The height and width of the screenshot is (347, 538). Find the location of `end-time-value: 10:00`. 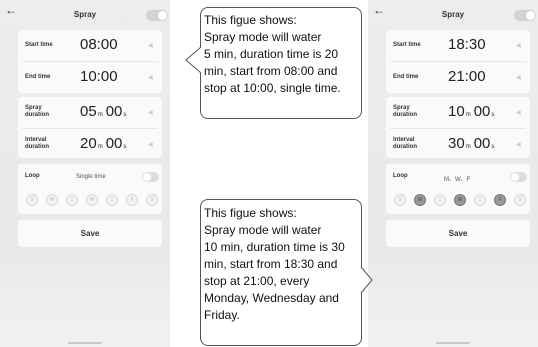

end-time-value: 10:00 is located at coordinates (99, 76).